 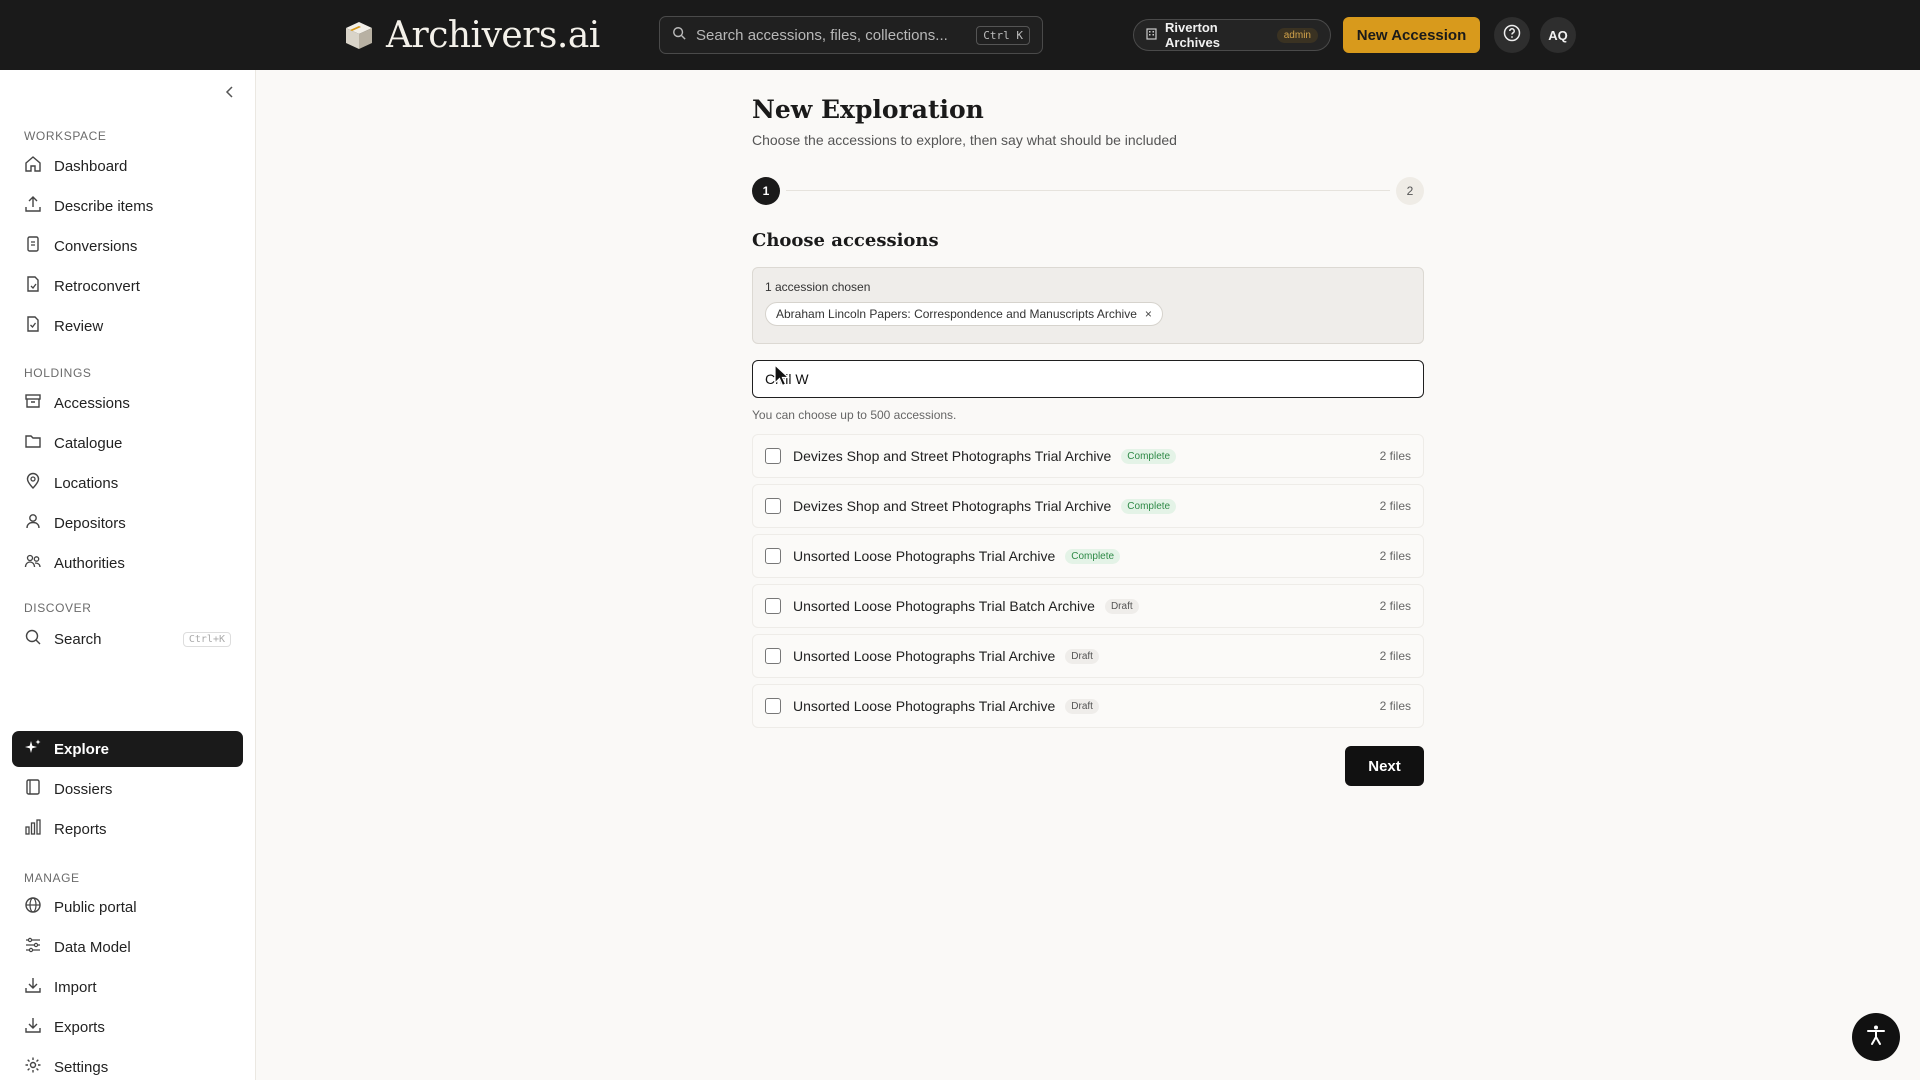 I want to click on upload-icon, so click(x=33, y=206).